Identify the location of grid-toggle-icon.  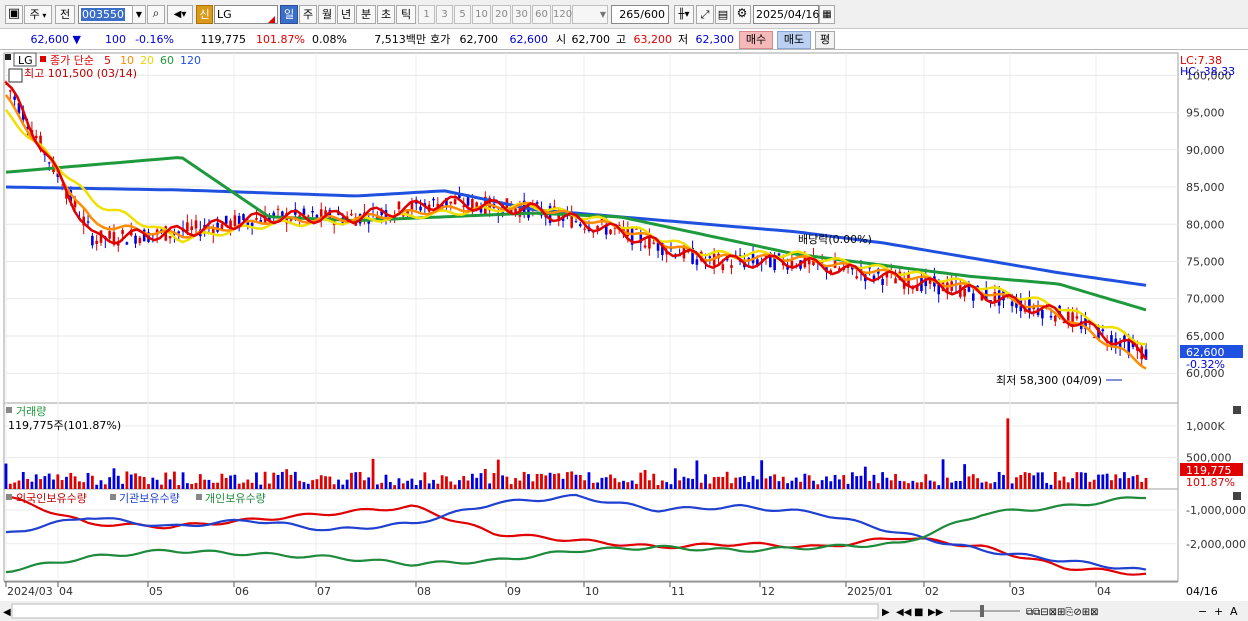
(15, 75).